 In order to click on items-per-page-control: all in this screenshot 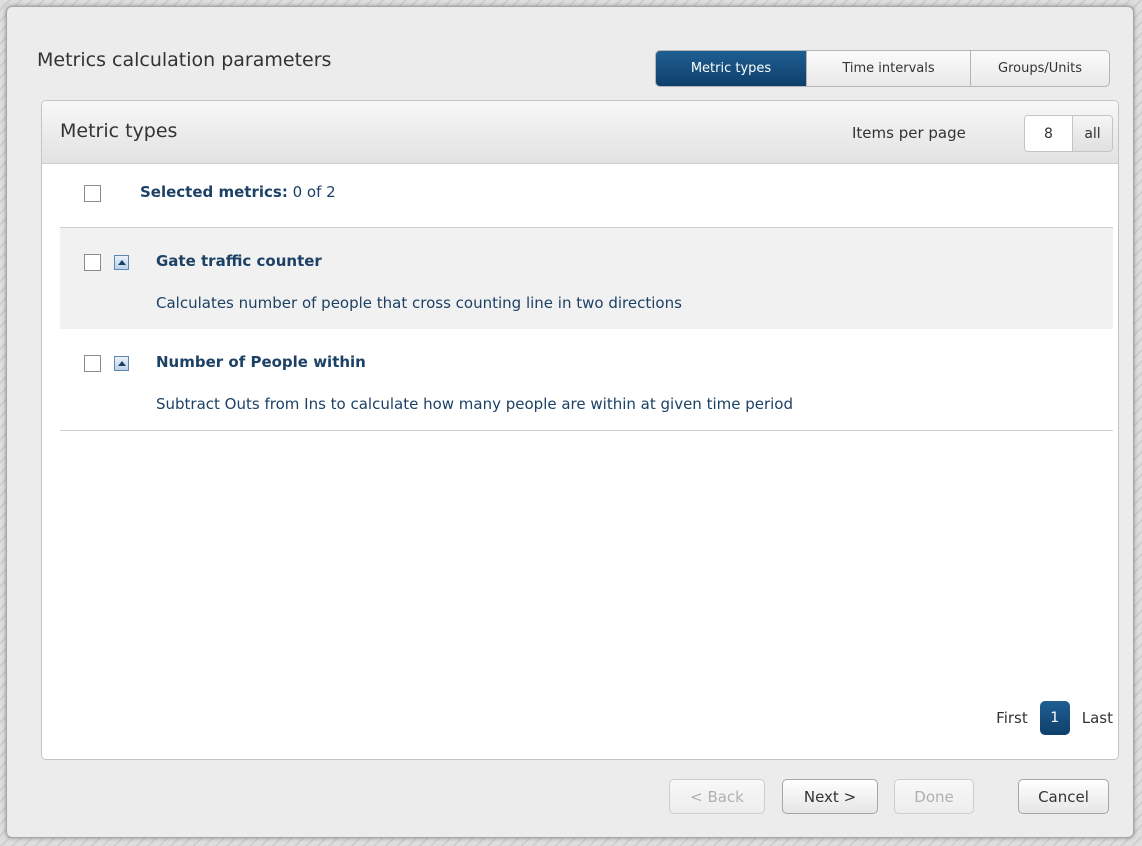, I will do `click(1068, 133)`.